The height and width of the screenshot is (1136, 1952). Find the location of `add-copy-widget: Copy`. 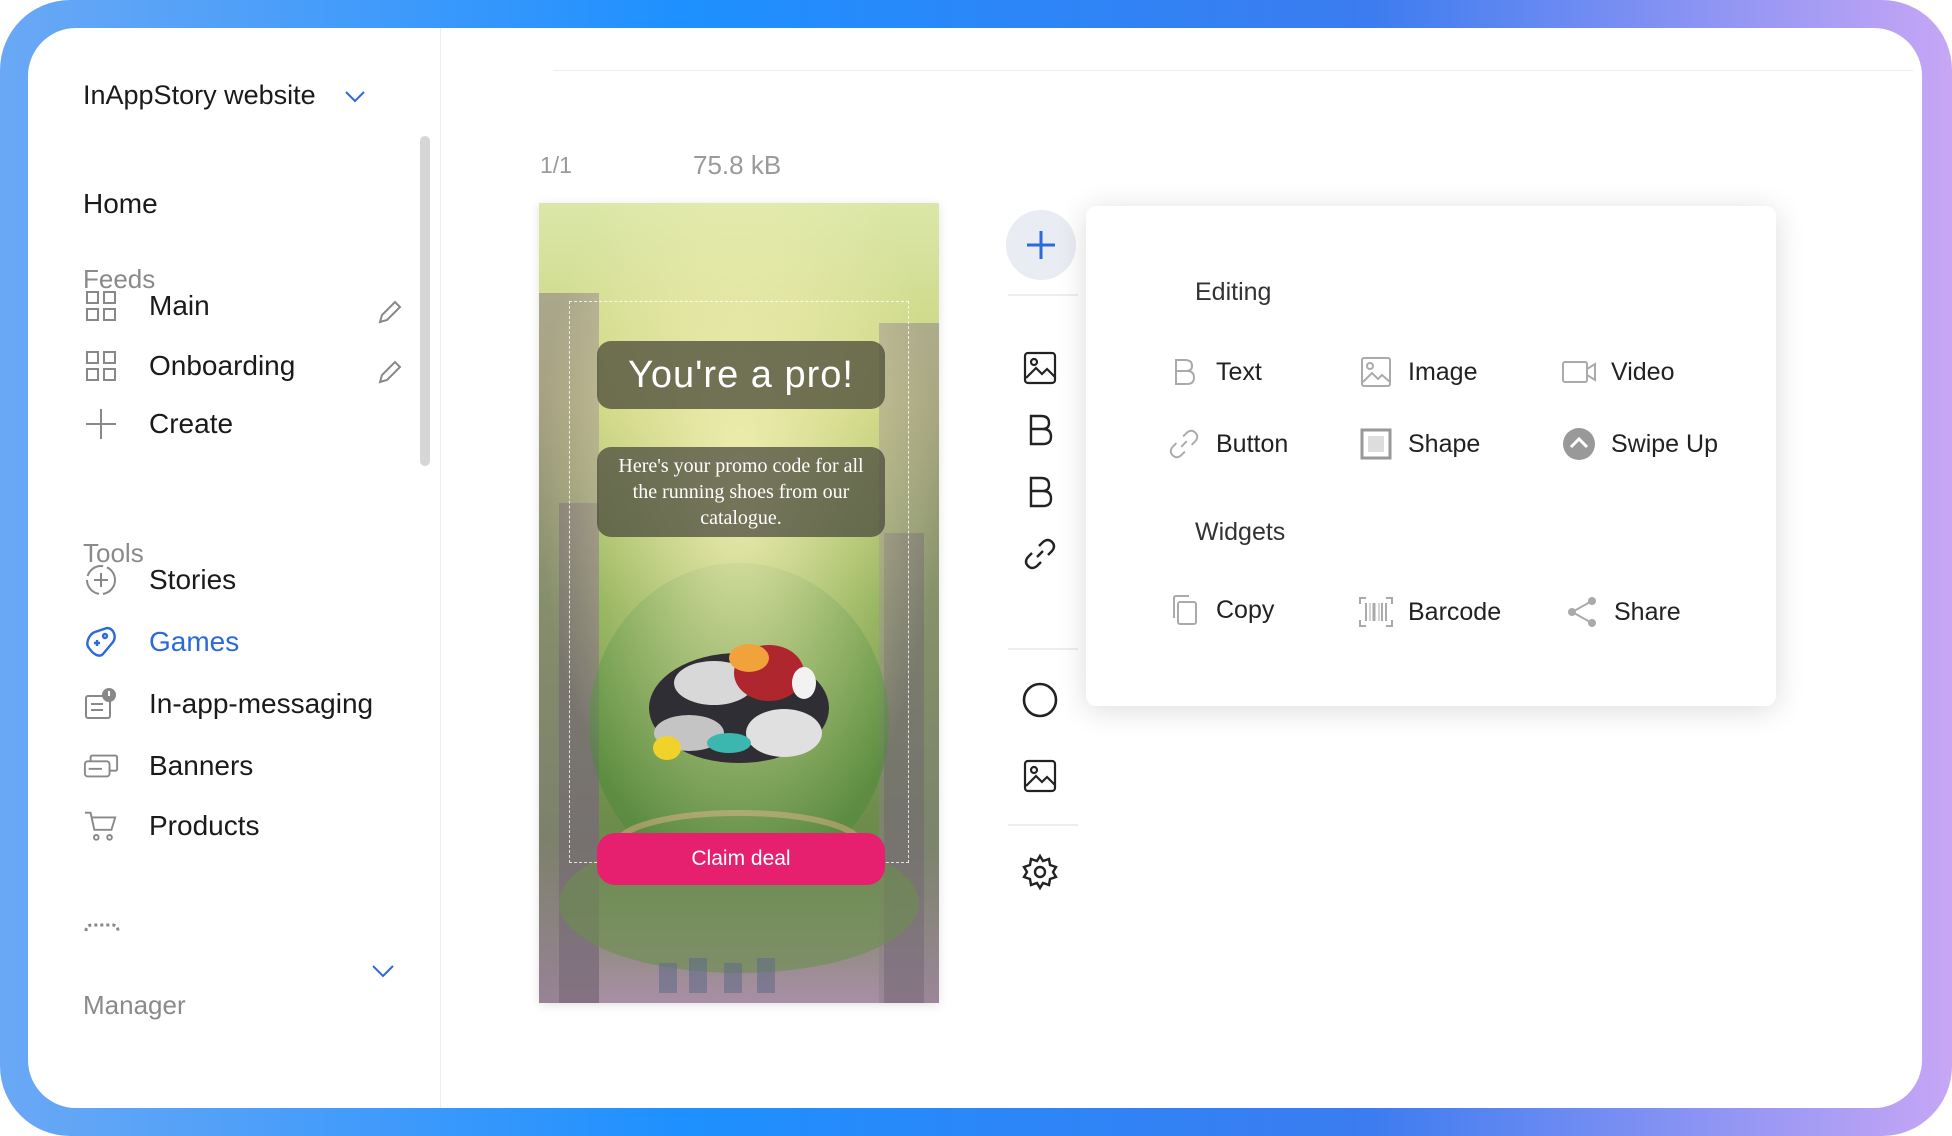

add-copy-widget: Copy is located at coordinates (1220, 610).